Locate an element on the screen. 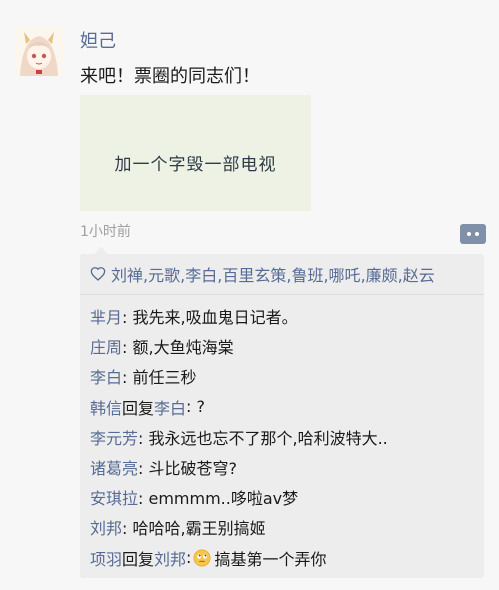 Image resolution: width=499 pixels, height=590 pixels. comment-text: : 前任三秒 is located at coordinates (159, 378).